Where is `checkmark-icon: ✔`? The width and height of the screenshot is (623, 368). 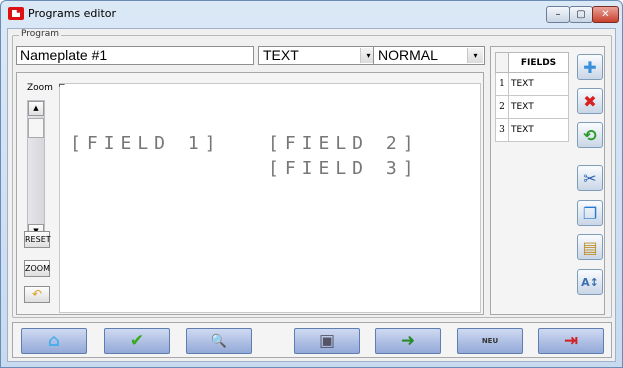 checkmark-icon: ✔ is located at coordinates (137, 341).